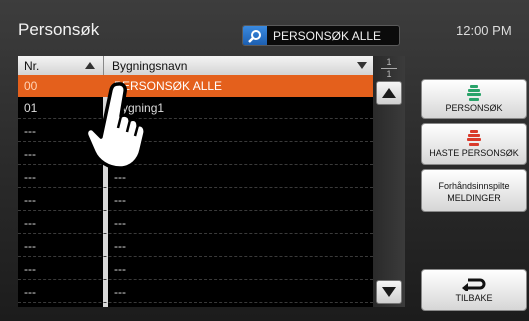 The image size is (529, 321). What do you see at coordinates (389, 68) in the screenshot?
I see `page-indicator: 1 1` at bounding box center [389, 68].